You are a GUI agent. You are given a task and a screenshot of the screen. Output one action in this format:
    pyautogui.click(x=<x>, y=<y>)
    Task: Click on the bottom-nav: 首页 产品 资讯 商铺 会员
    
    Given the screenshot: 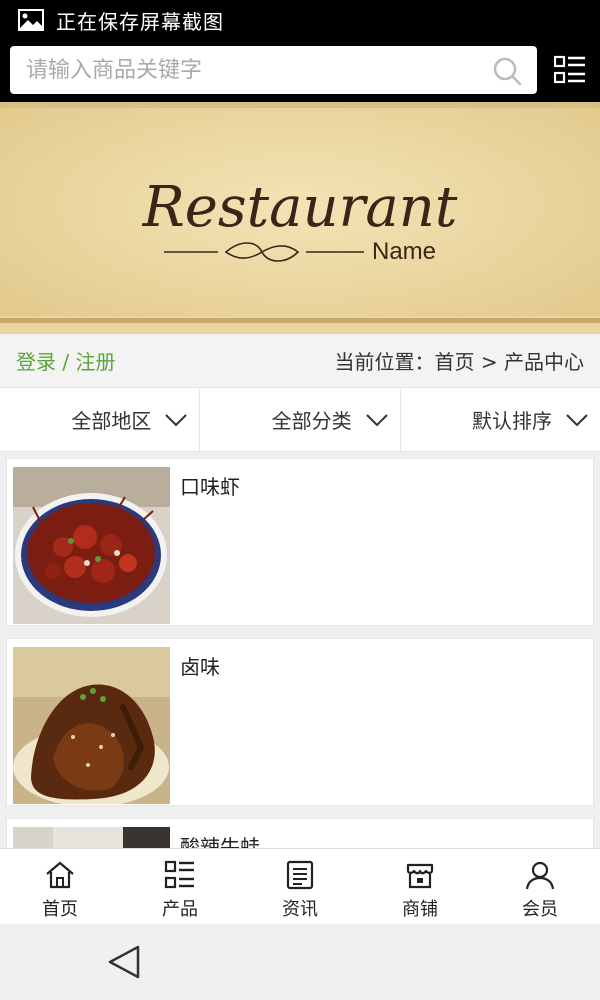 What is the action you would take?
    pyautogui.click(x=300, y=886)
    